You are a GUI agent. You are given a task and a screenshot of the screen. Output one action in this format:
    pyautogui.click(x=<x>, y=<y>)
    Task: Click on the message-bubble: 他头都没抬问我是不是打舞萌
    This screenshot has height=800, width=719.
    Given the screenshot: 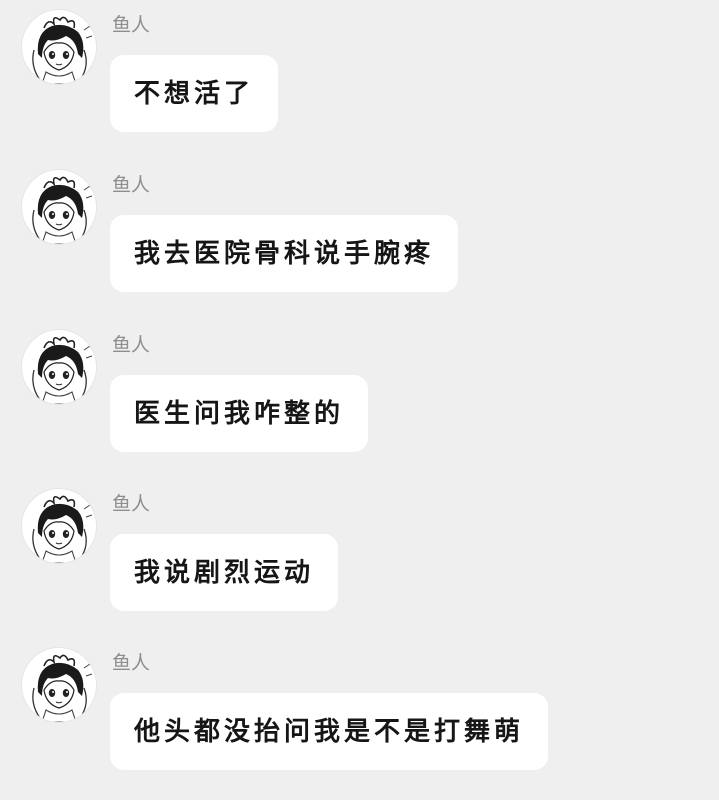 What is the action you would take?
    pyautogui.click(x=329, y=731)
    